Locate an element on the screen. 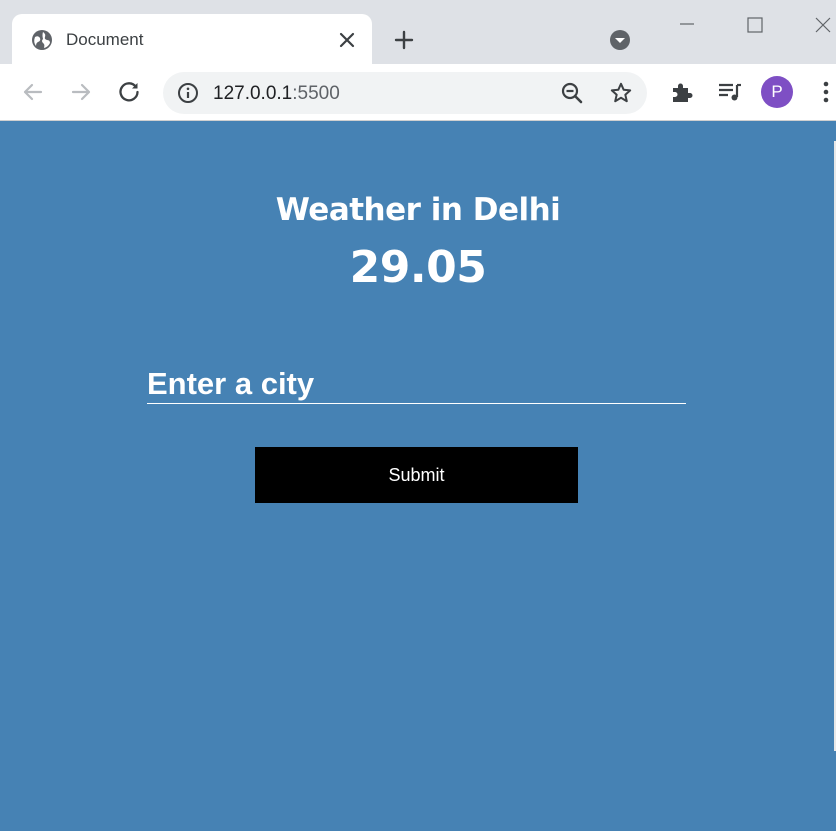  tab-strip: Document is located at coordinates (418, 32).